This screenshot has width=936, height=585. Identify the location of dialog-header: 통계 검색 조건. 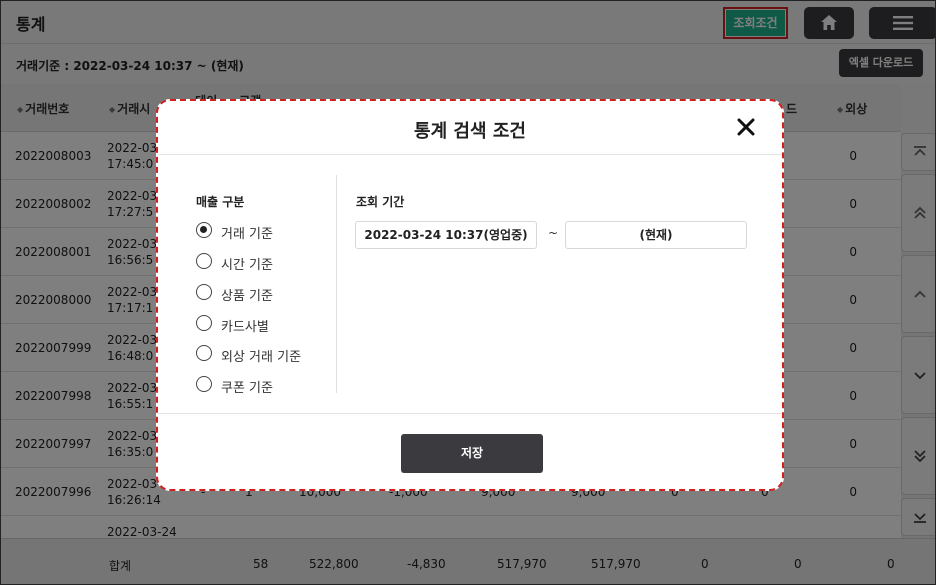
(470, 128).